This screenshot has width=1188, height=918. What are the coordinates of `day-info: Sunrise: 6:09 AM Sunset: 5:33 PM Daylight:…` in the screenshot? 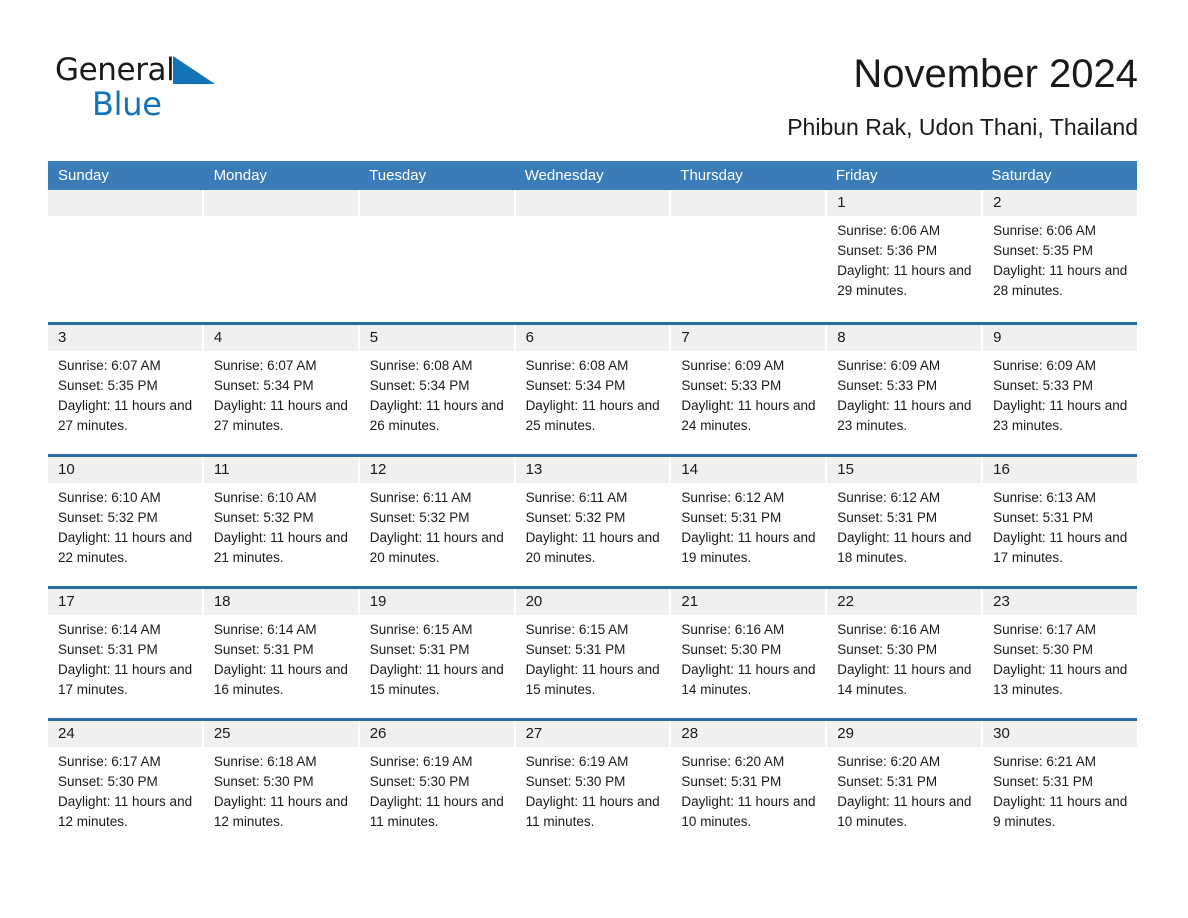 It's located at (1060, 393).